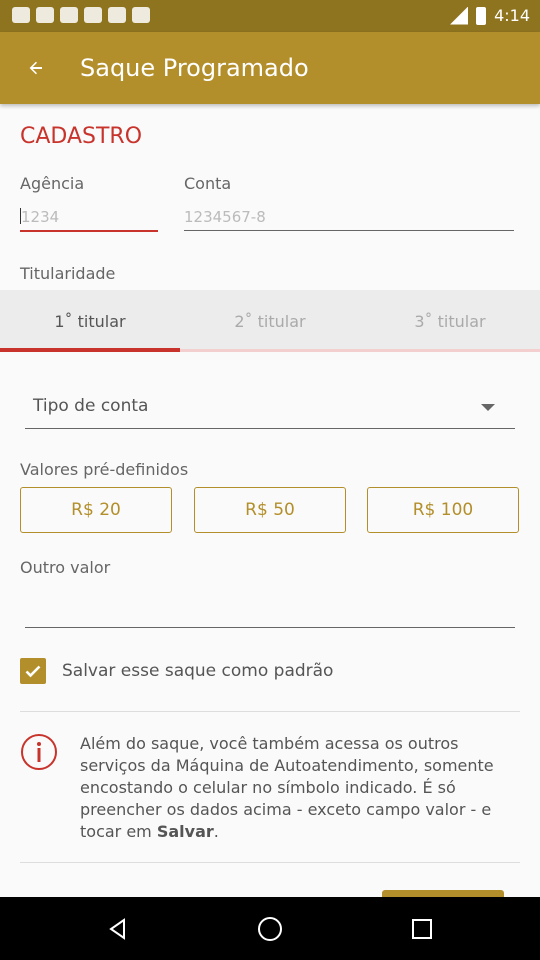 The height and width of the screenshot is (960, 540). What do you see at coordinates (481, 15) in the screenshot?
I see `battery-icon` at bounding box center [481, 15].